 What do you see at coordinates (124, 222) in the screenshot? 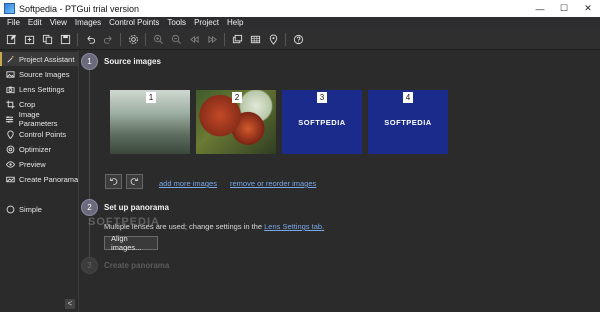
I see `softpedia-watermark: SOFTPEDIA` at bounding box center [124, 222].